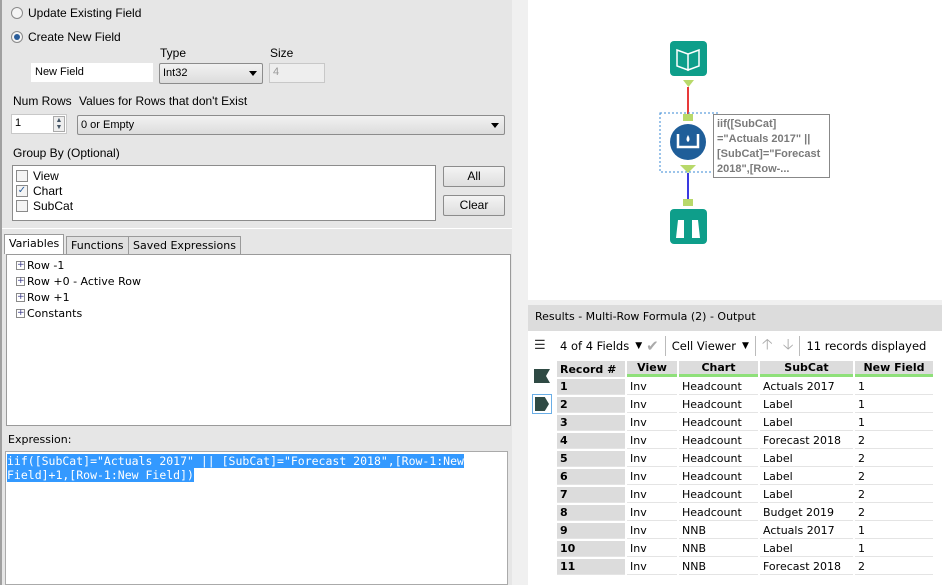 The height and width of the screenshot is (585, 942). Describe the element at coordinates (688, 142) in the screenshot. I see `multi-row-formula-icon` at that location.